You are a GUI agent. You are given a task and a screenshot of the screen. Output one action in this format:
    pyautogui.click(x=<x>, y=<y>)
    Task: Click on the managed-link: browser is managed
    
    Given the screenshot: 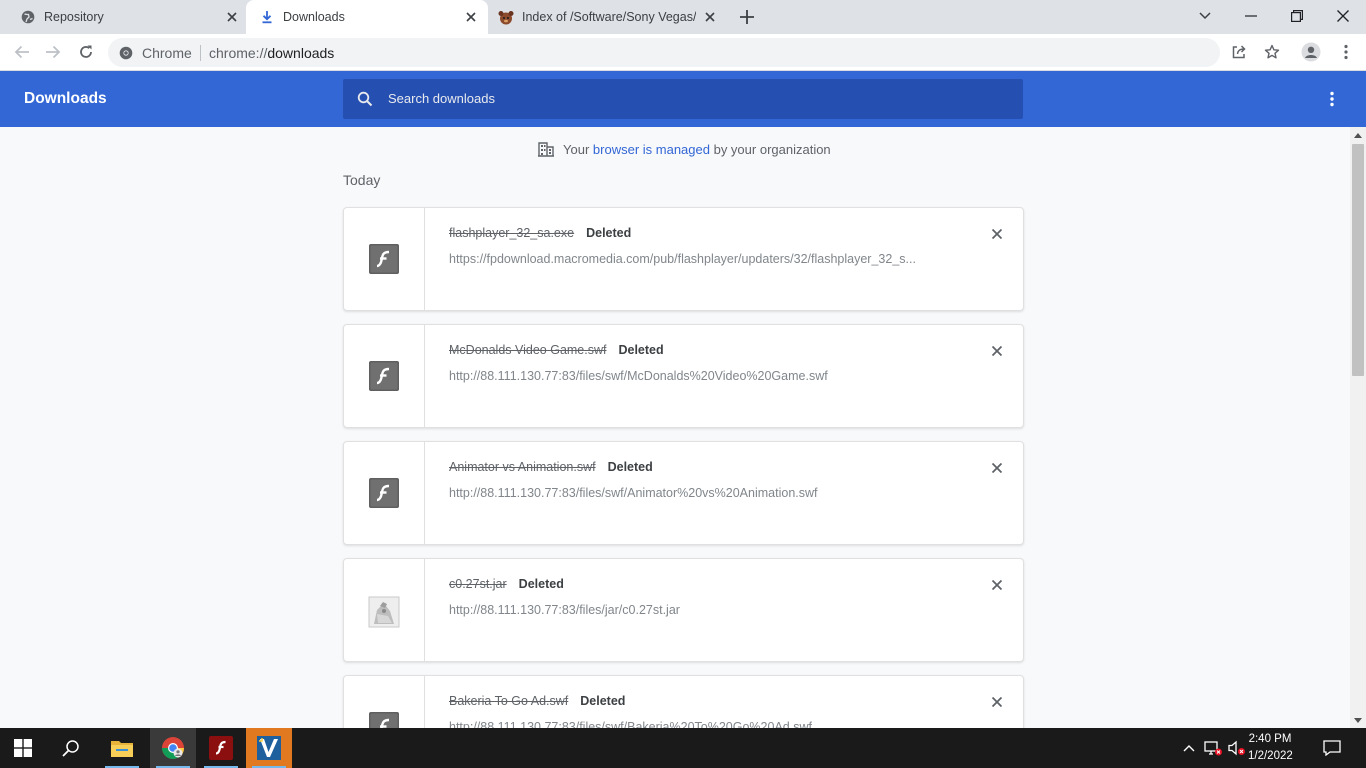 What is the action you would take?
    pyautogui.click(x=651, y=149)
    